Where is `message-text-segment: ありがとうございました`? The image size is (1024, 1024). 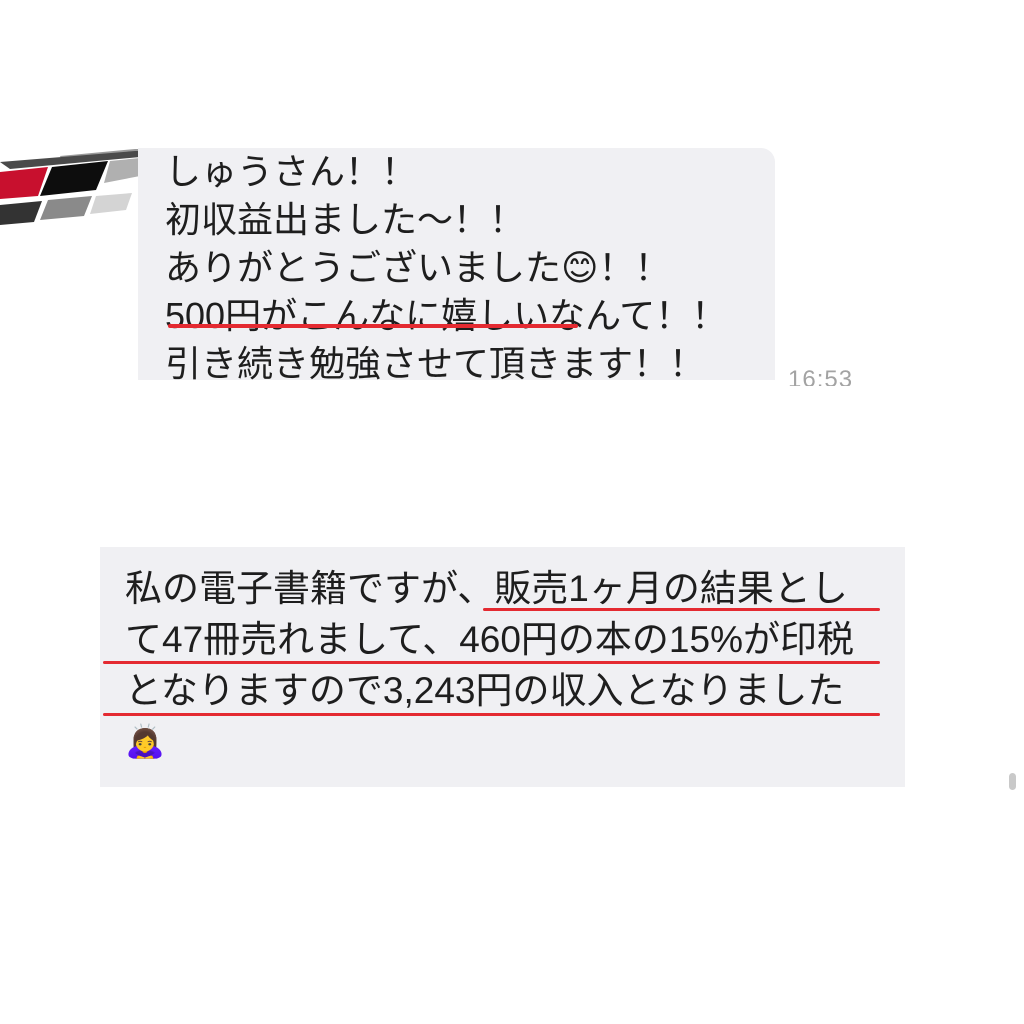
message-text-segment: ありがとうございました is located at coordinates (363, 267).